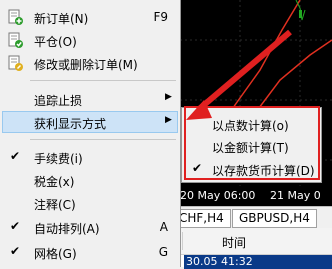  Describe the element at coordinates (70, 124) in the screenshot. I see `menu-item-label: 获利显示方式` at that location.